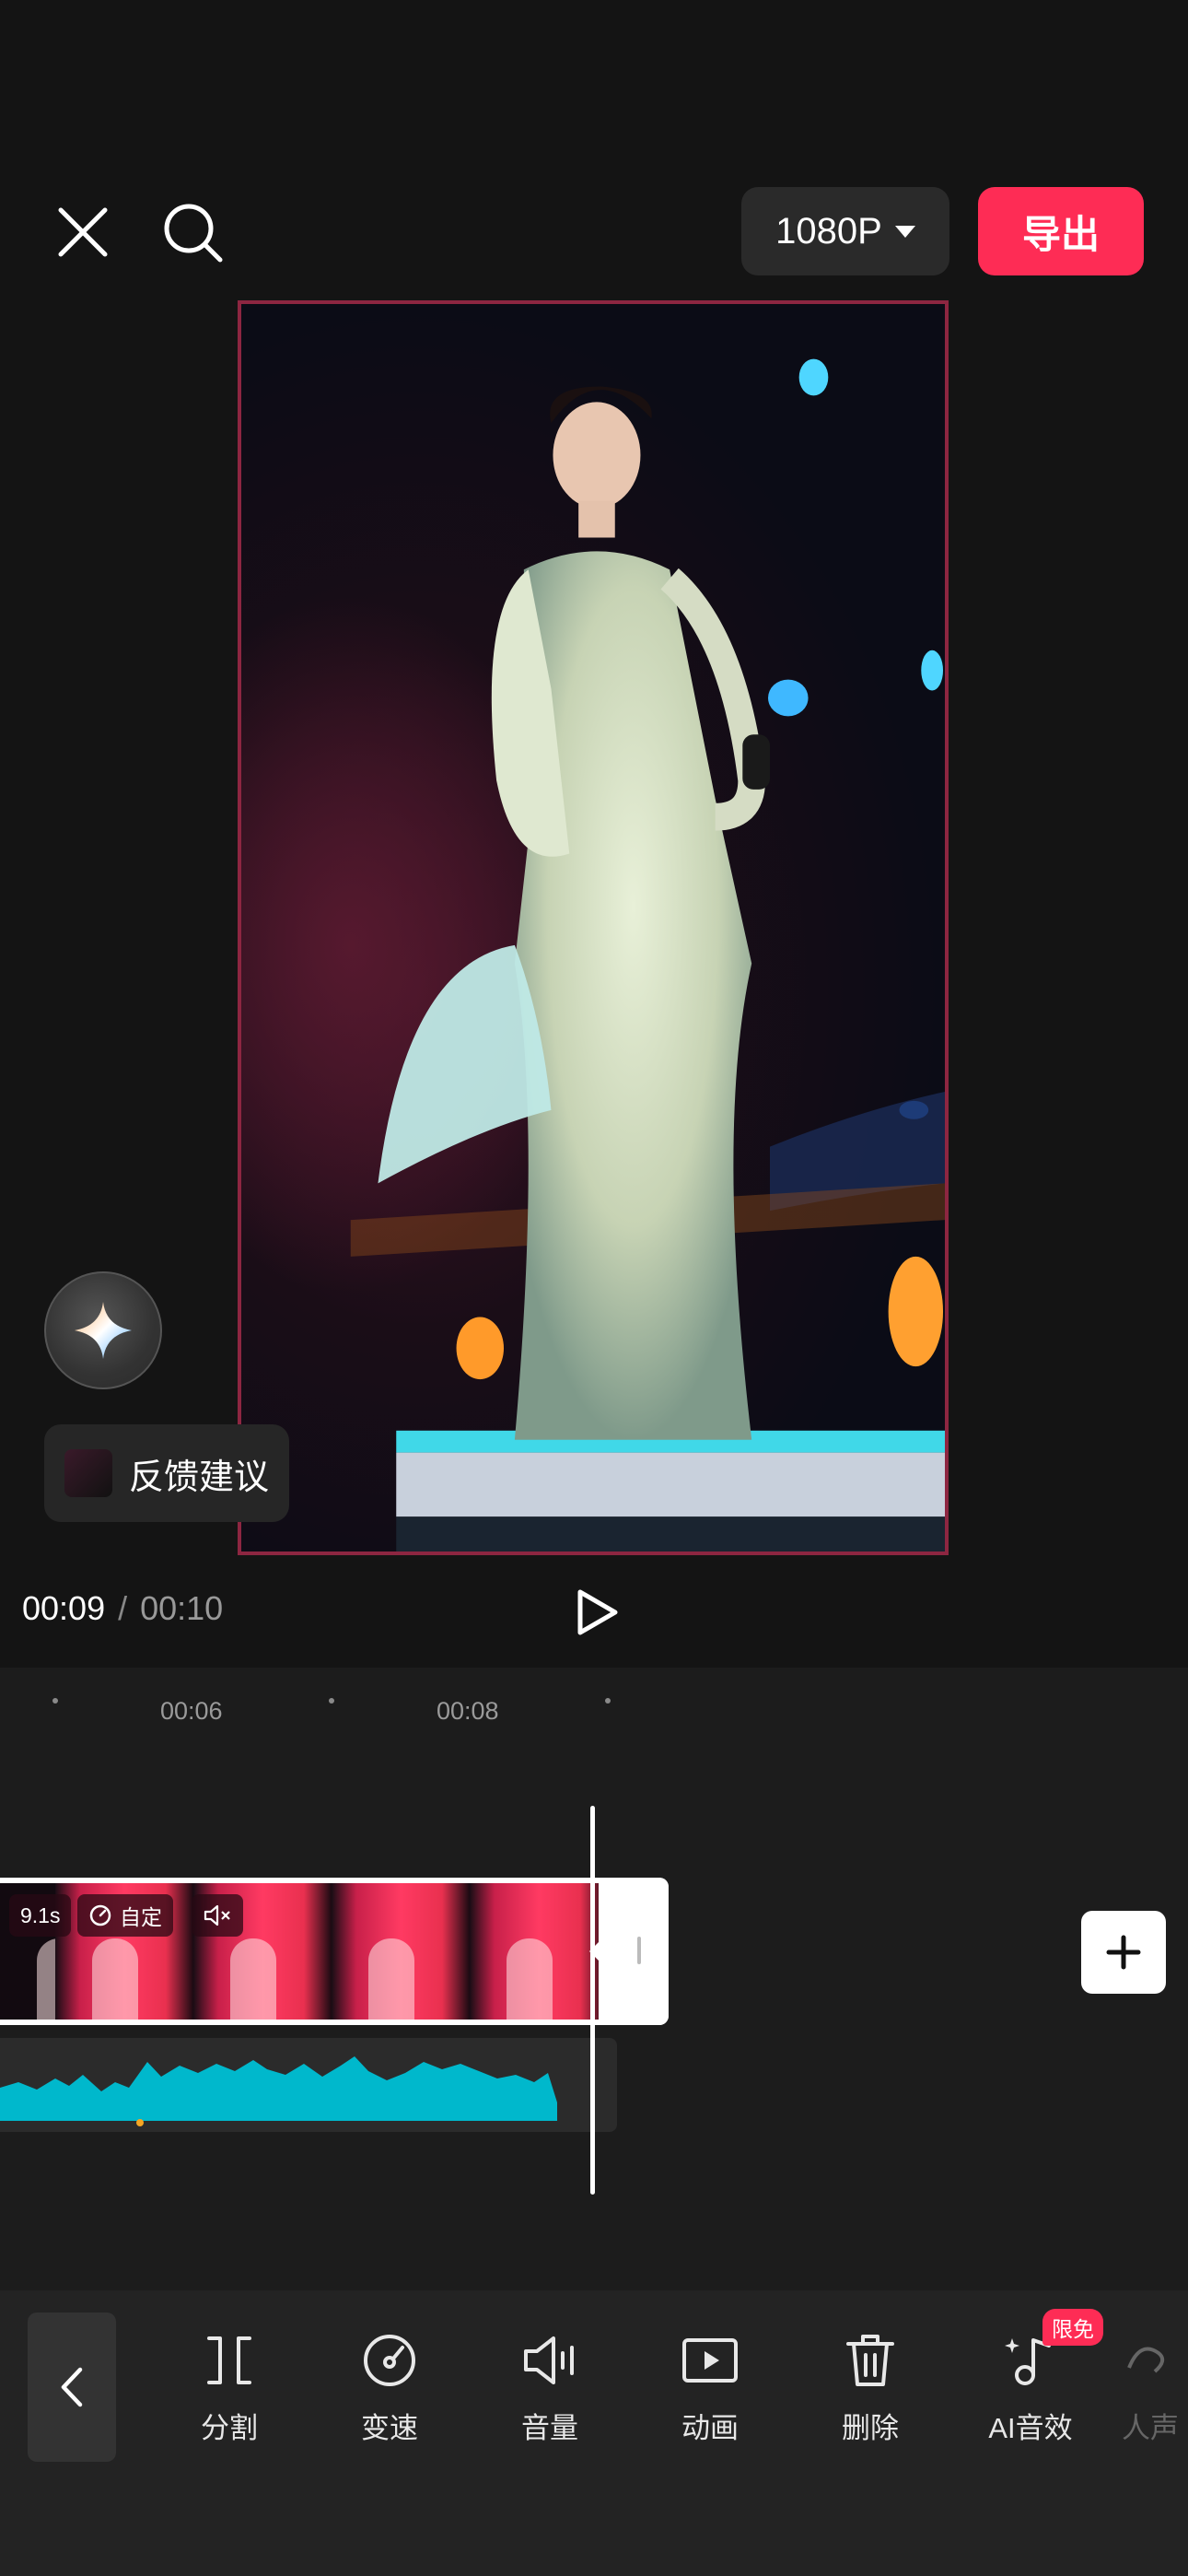 The width and height of the screenshot is (1188, 2576). I want to click on tool-speed: 变速, so click(389, 2395).